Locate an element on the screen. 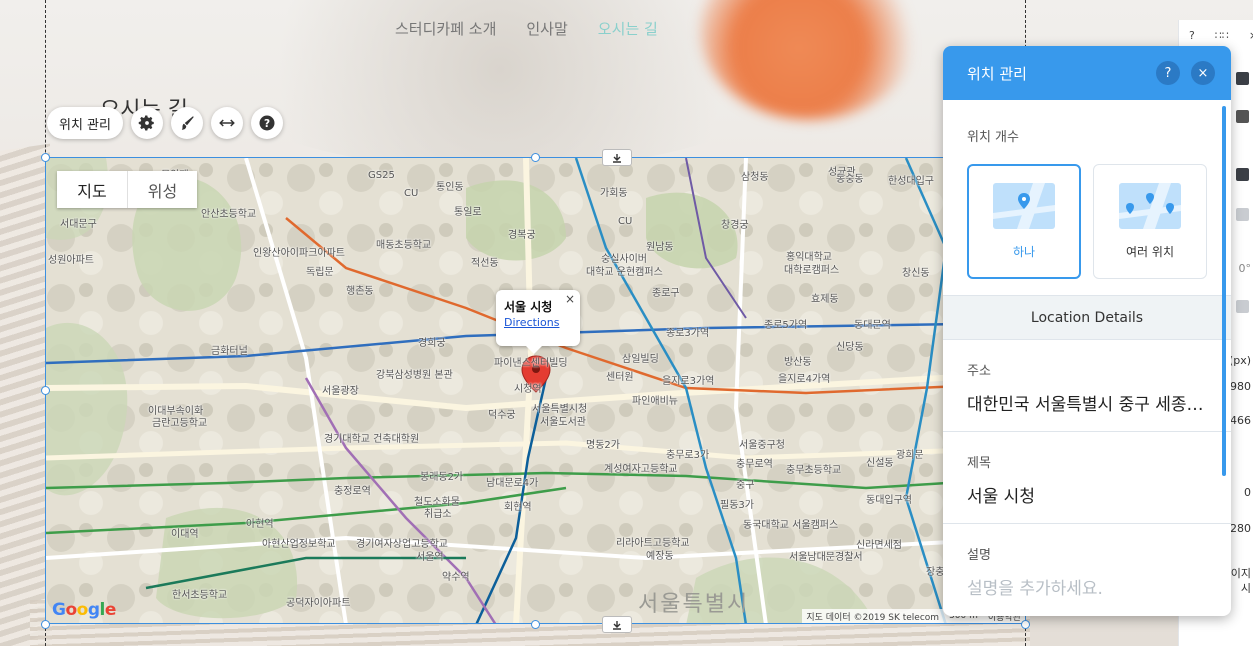 The height and width of the screenshot is (646, 1253). panel-scrollbar is located at coordinates (1224, 291).